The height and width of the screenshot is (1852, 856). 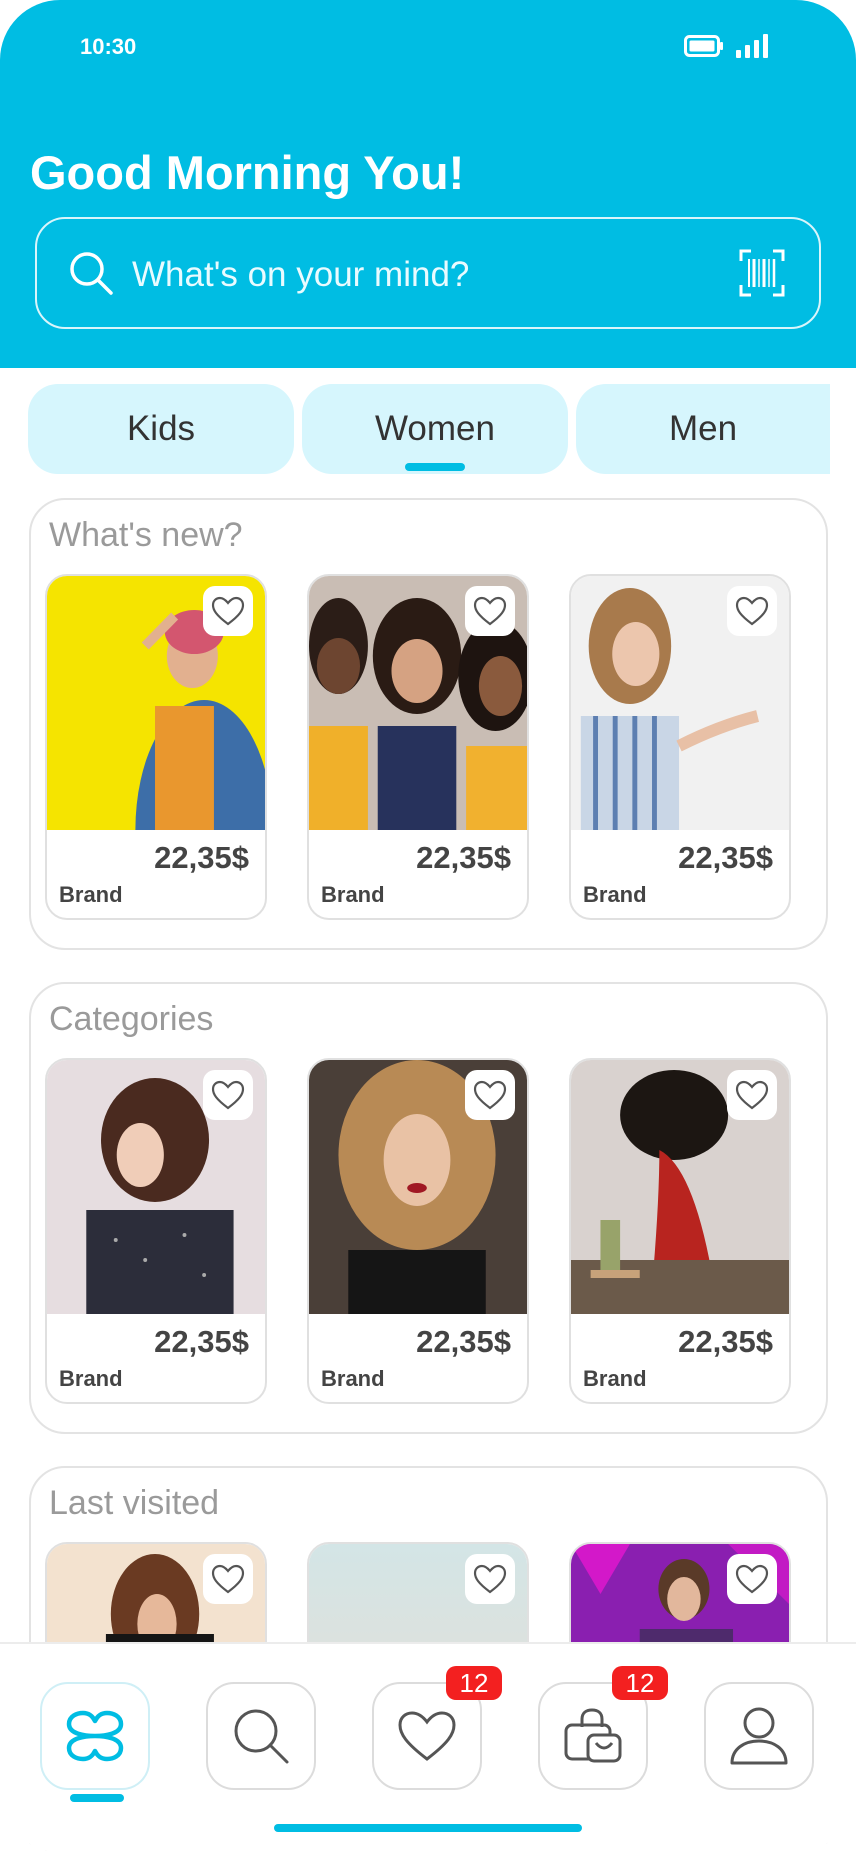 I want to click on nav-bag: 12, so click(x=603, y=1728).